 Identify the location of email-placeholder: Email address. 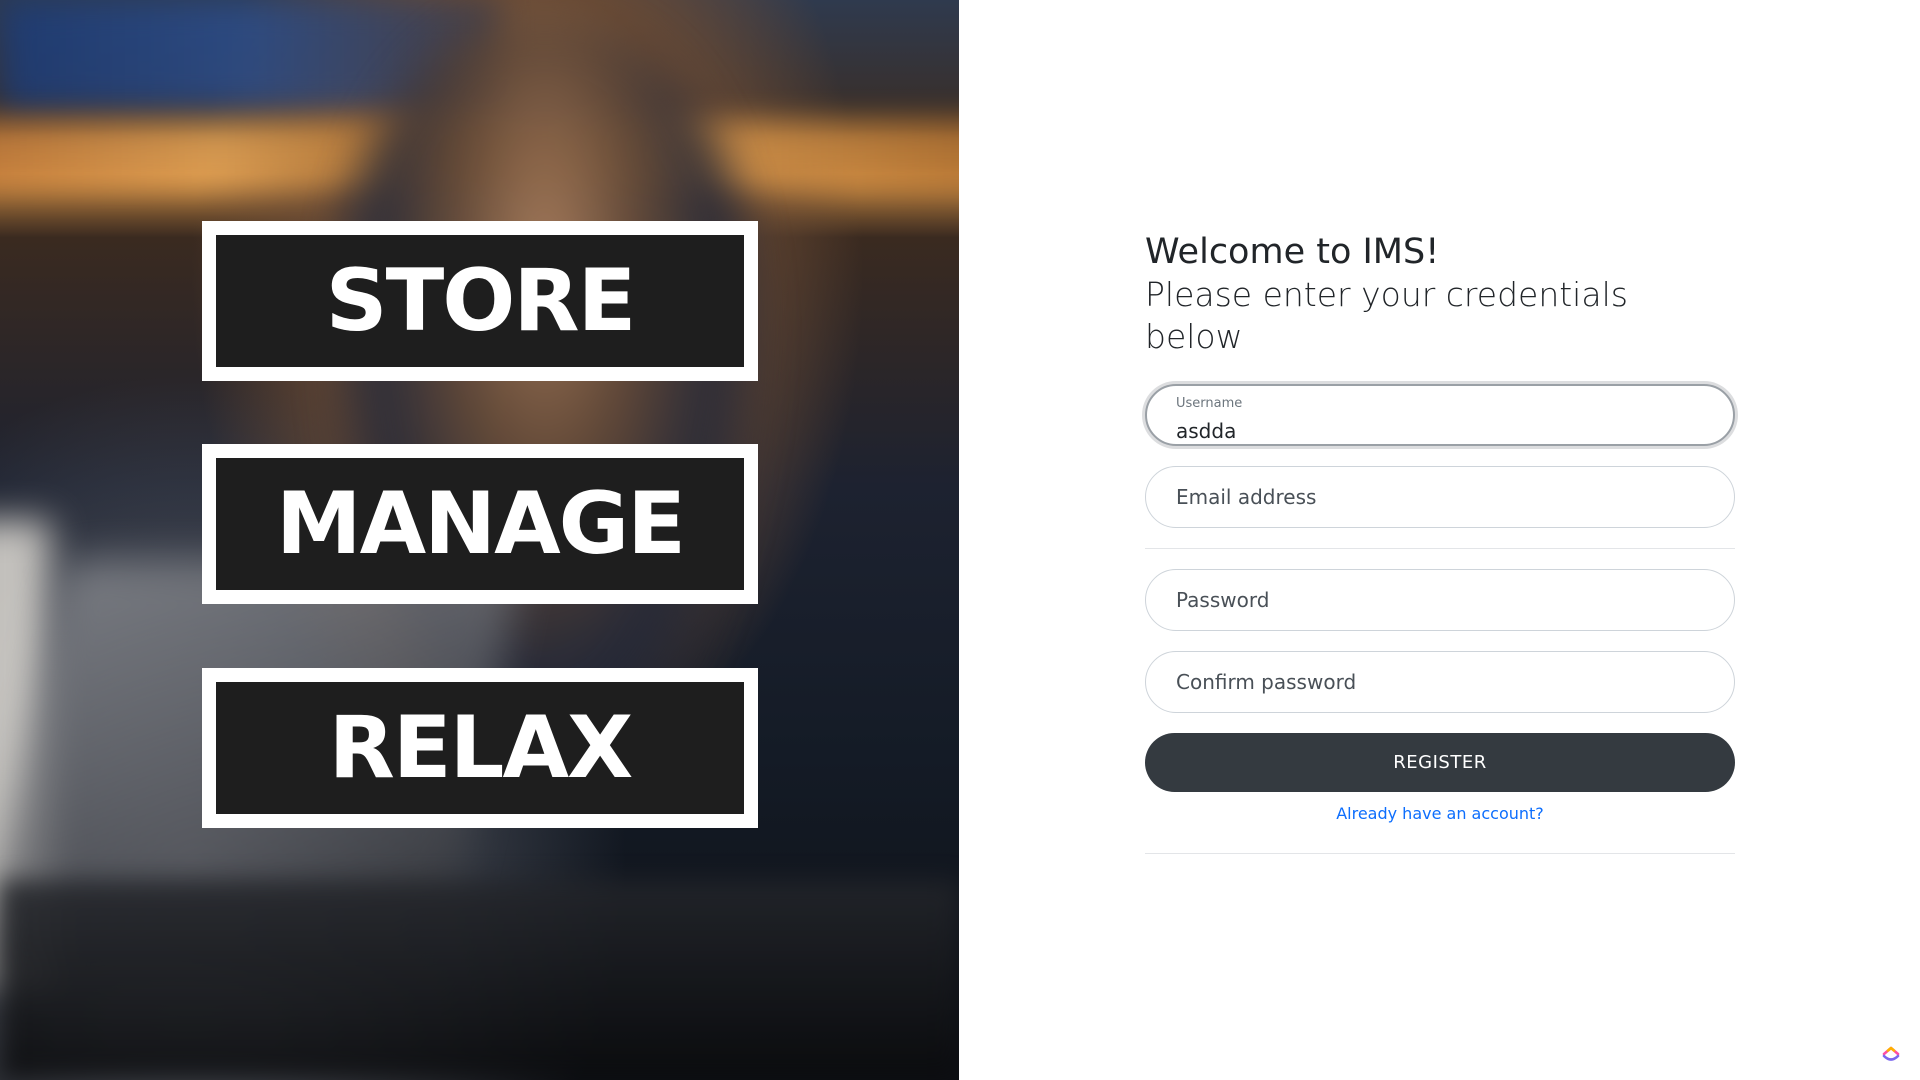
(1246, 497).